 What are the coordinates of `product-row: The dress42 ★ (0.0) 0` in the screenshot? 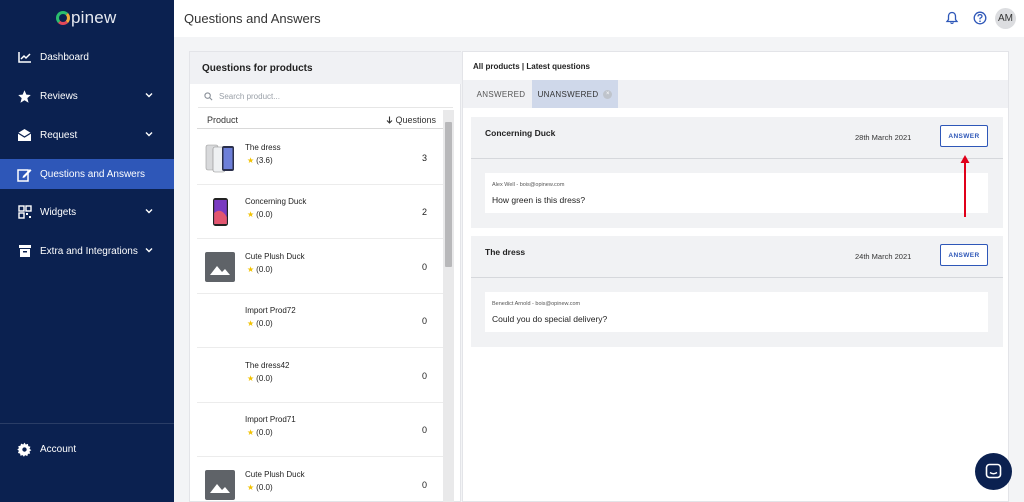 It's located at (320, 376).